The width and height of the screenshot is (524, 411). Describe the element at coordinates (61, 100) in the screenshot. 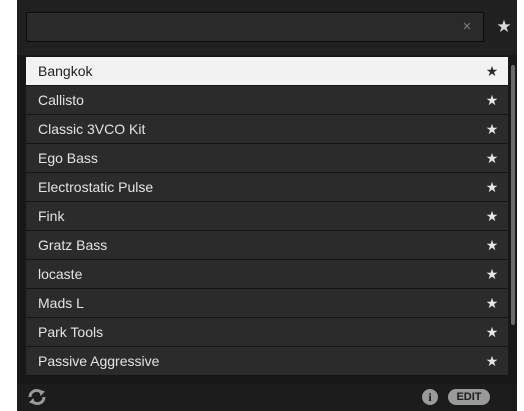

I see `list-item-label: Callisto` at that location.